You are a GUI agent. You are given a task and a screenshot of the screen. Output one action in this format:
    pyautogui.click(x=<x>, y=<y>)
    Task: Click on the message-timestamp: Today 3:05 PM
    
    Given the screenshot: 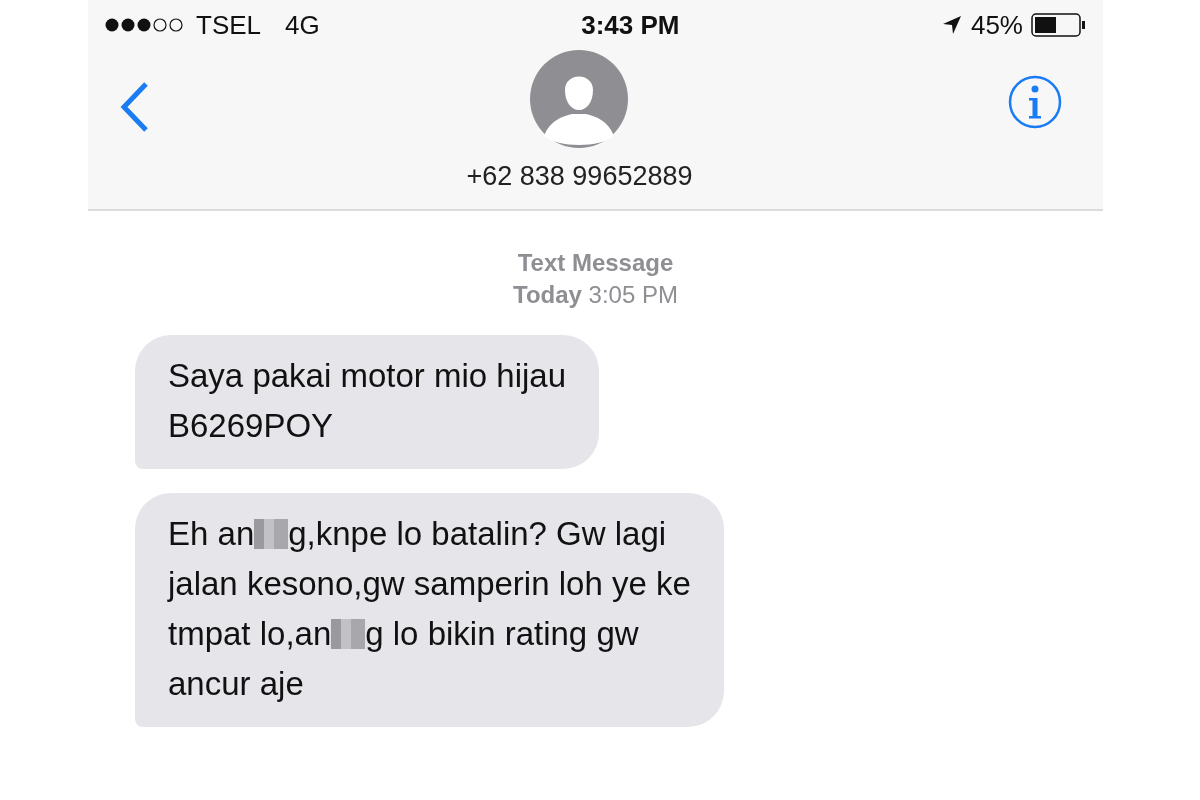 What is the action you would take?
    pyautogui.click(x=595, y=295)
    